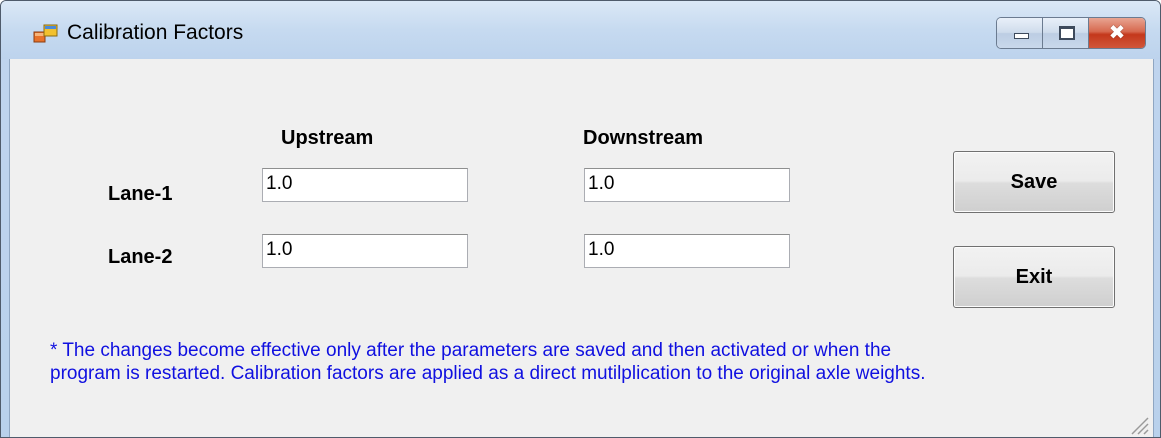 This screenshot has height=438, width=1161. What do you see at coordinates (687, 185) in the screenshot?
I see `lane-1-downstream-input: 1.0` at bounding box center [687, 185].